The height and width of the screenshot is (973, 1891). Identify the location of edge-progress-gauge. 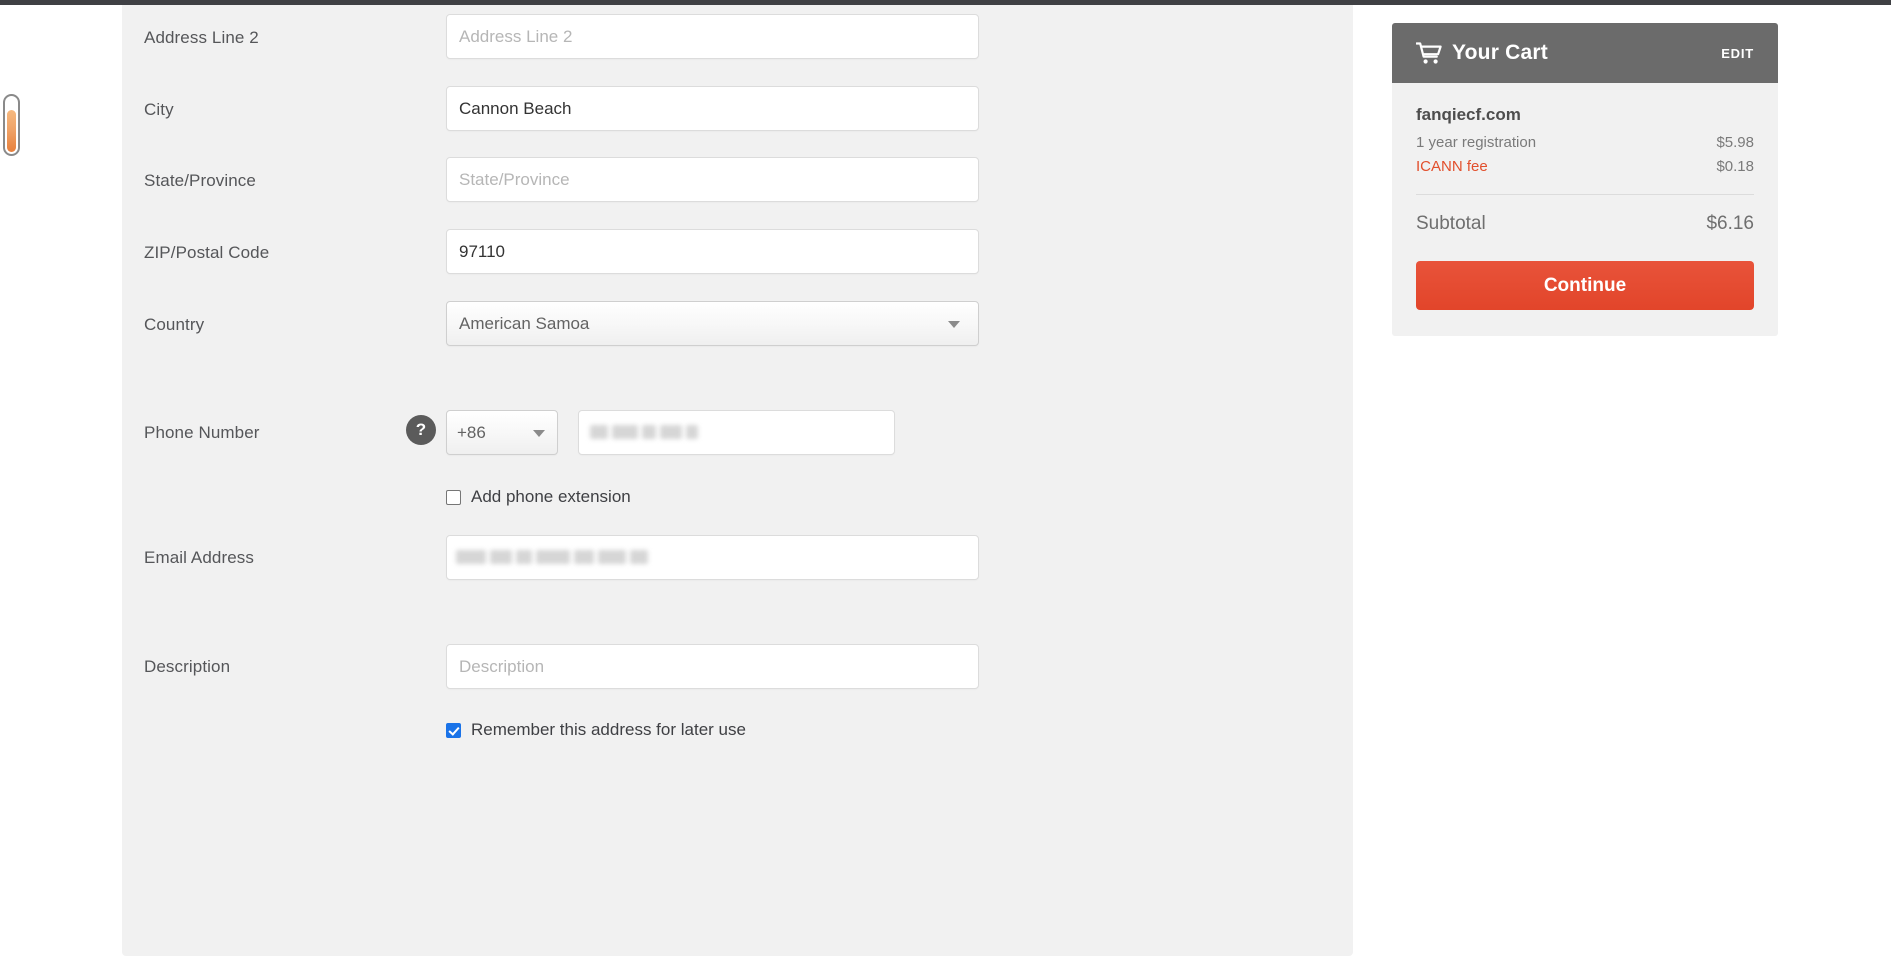
(11, 125).